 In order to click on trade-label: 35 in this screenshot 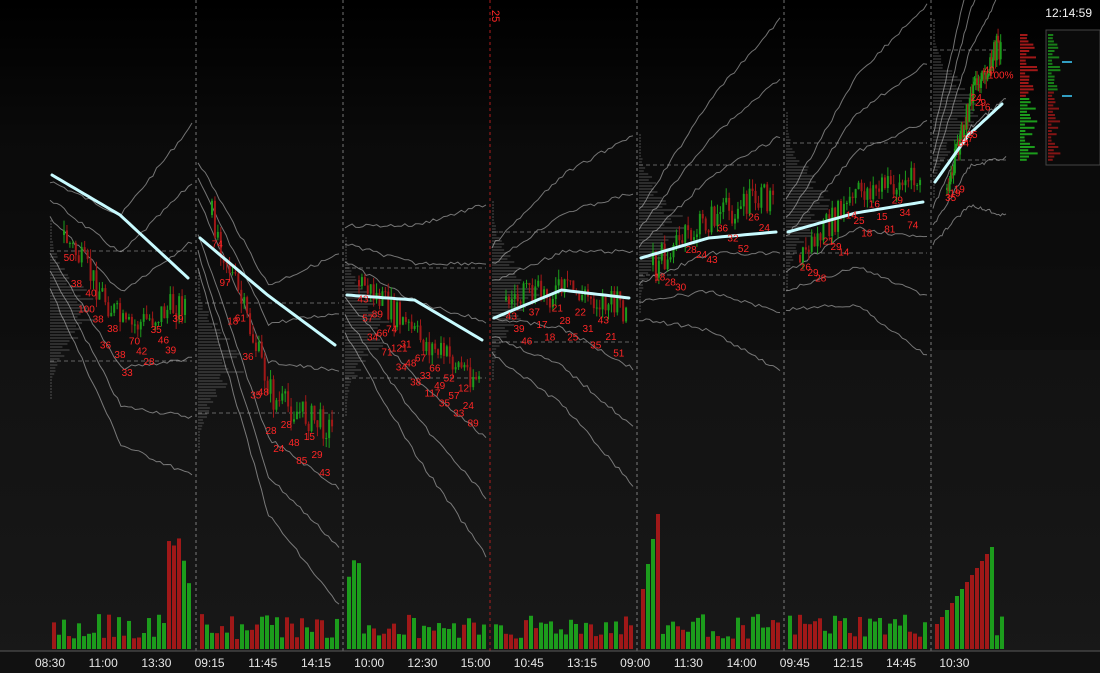, I will do `click(596, 346)`.